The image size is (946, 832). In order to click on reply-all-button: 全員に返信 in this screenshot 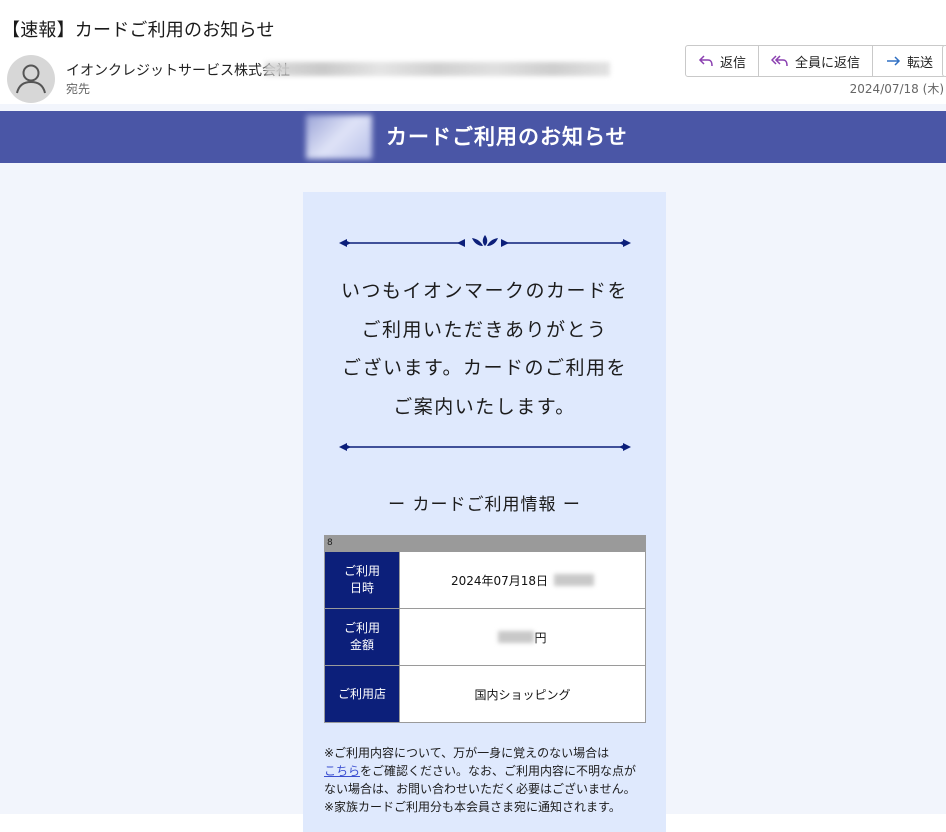, I will do `click(816, 61)`.